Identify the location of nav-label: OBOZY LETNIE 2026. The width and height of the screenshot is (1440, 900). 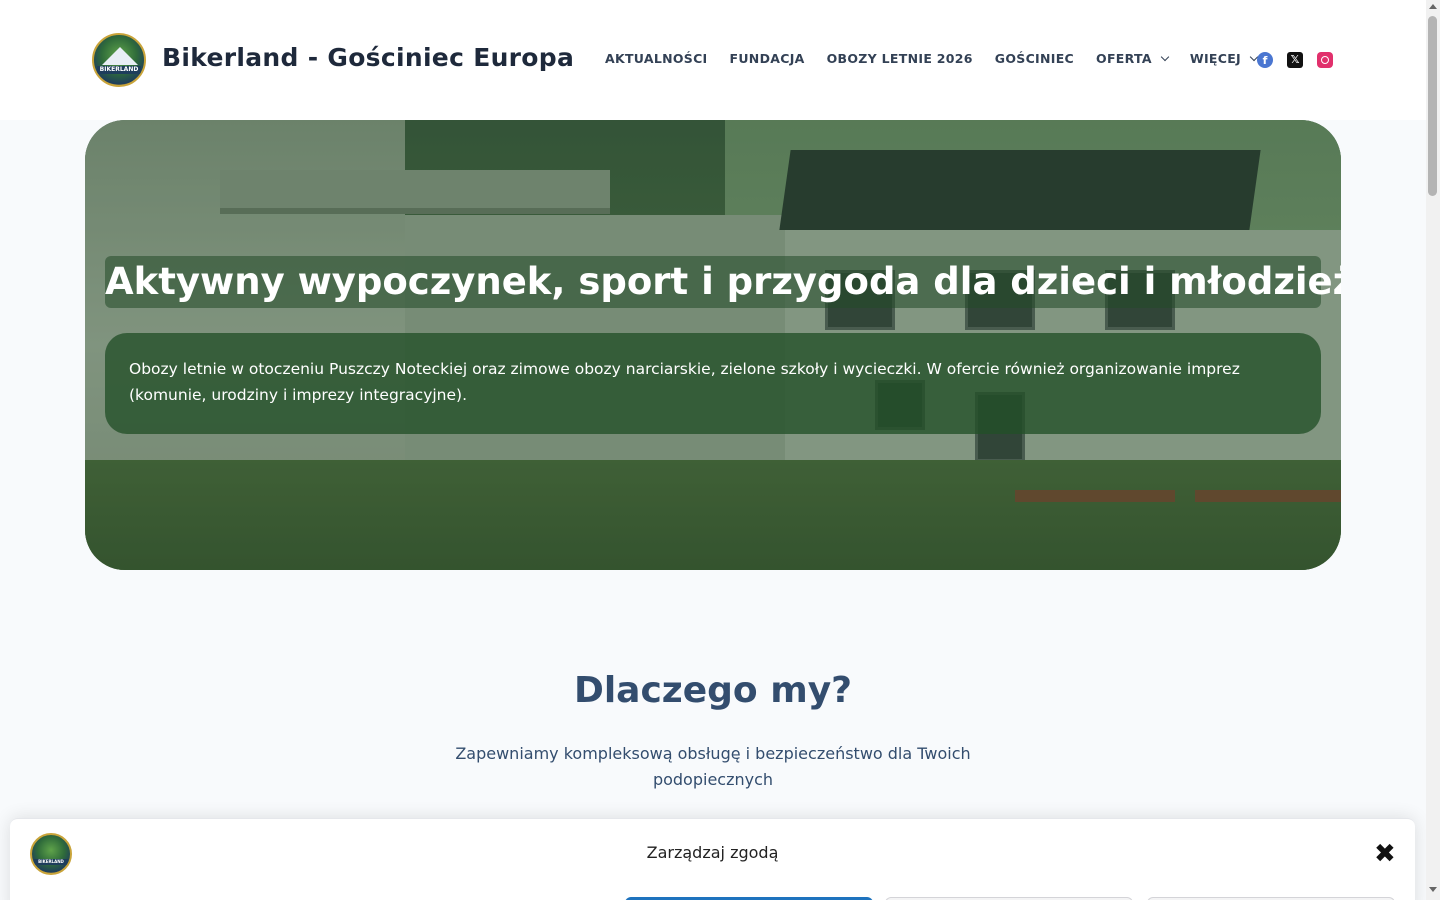
(899, 58).